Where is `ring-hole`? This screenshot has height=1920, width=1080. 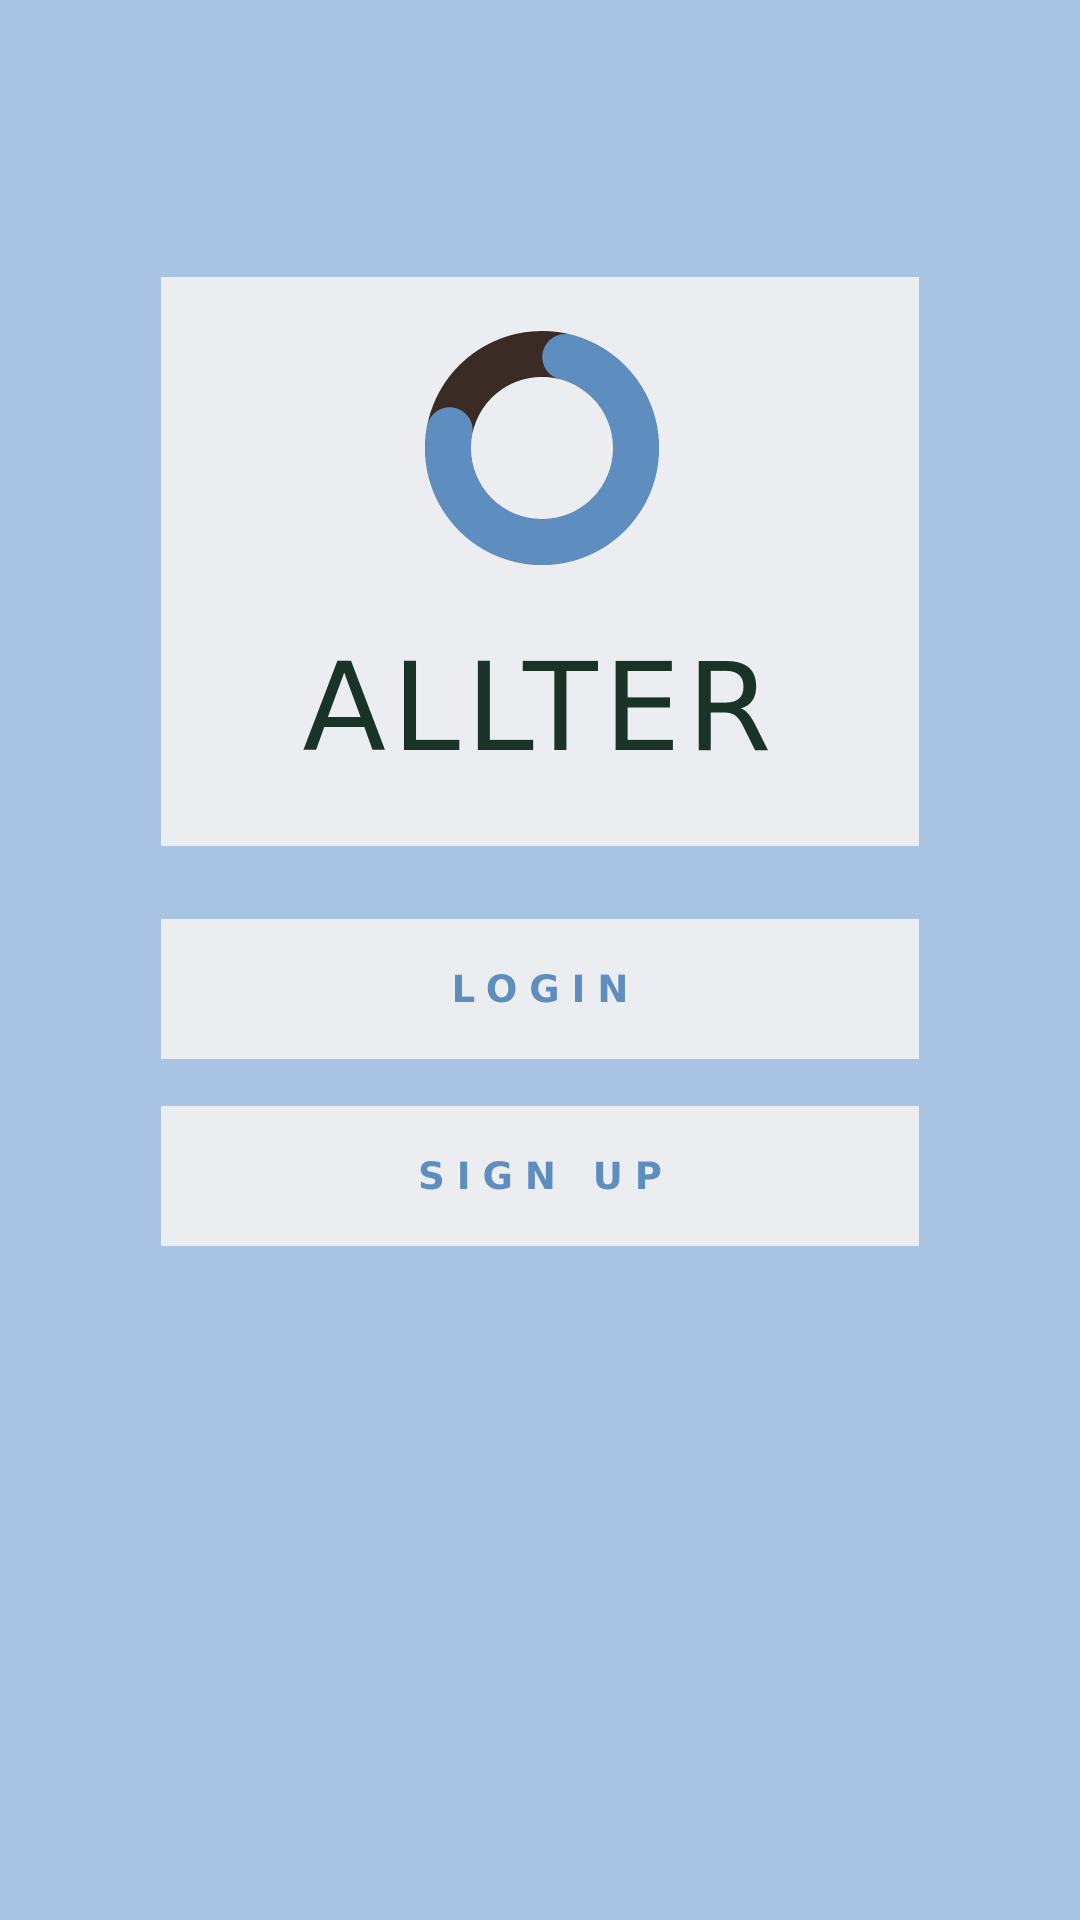 ring-hole is located at coordinates (542, 448).